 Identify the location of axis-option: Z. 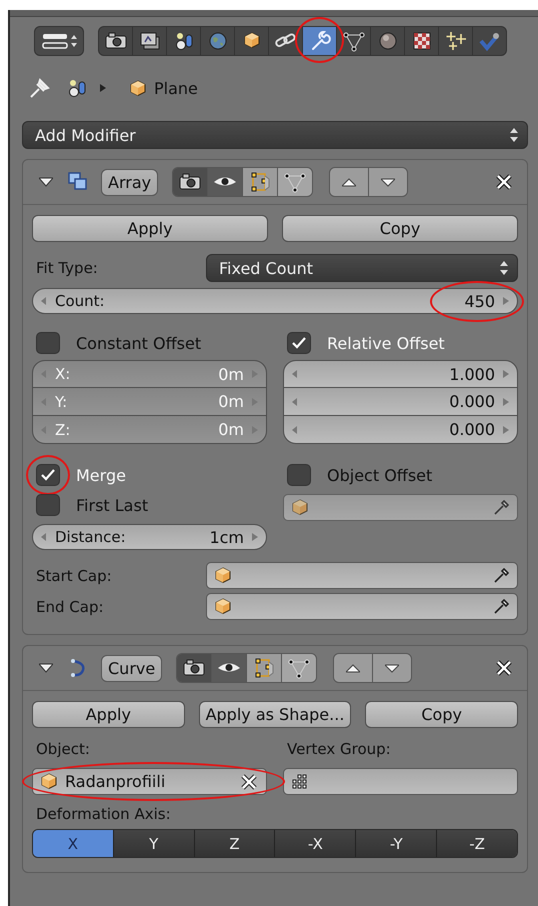
(235, 843).